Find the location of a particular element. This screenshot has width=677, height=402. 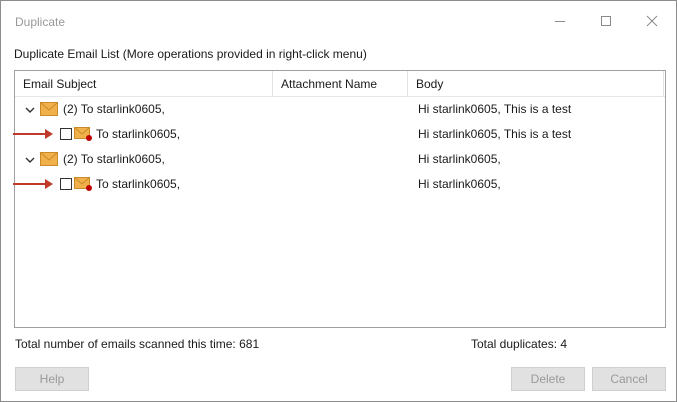

table-row-group: (2) To starlink0605, Hi starlink0605, is located at coordinates (340, 159).